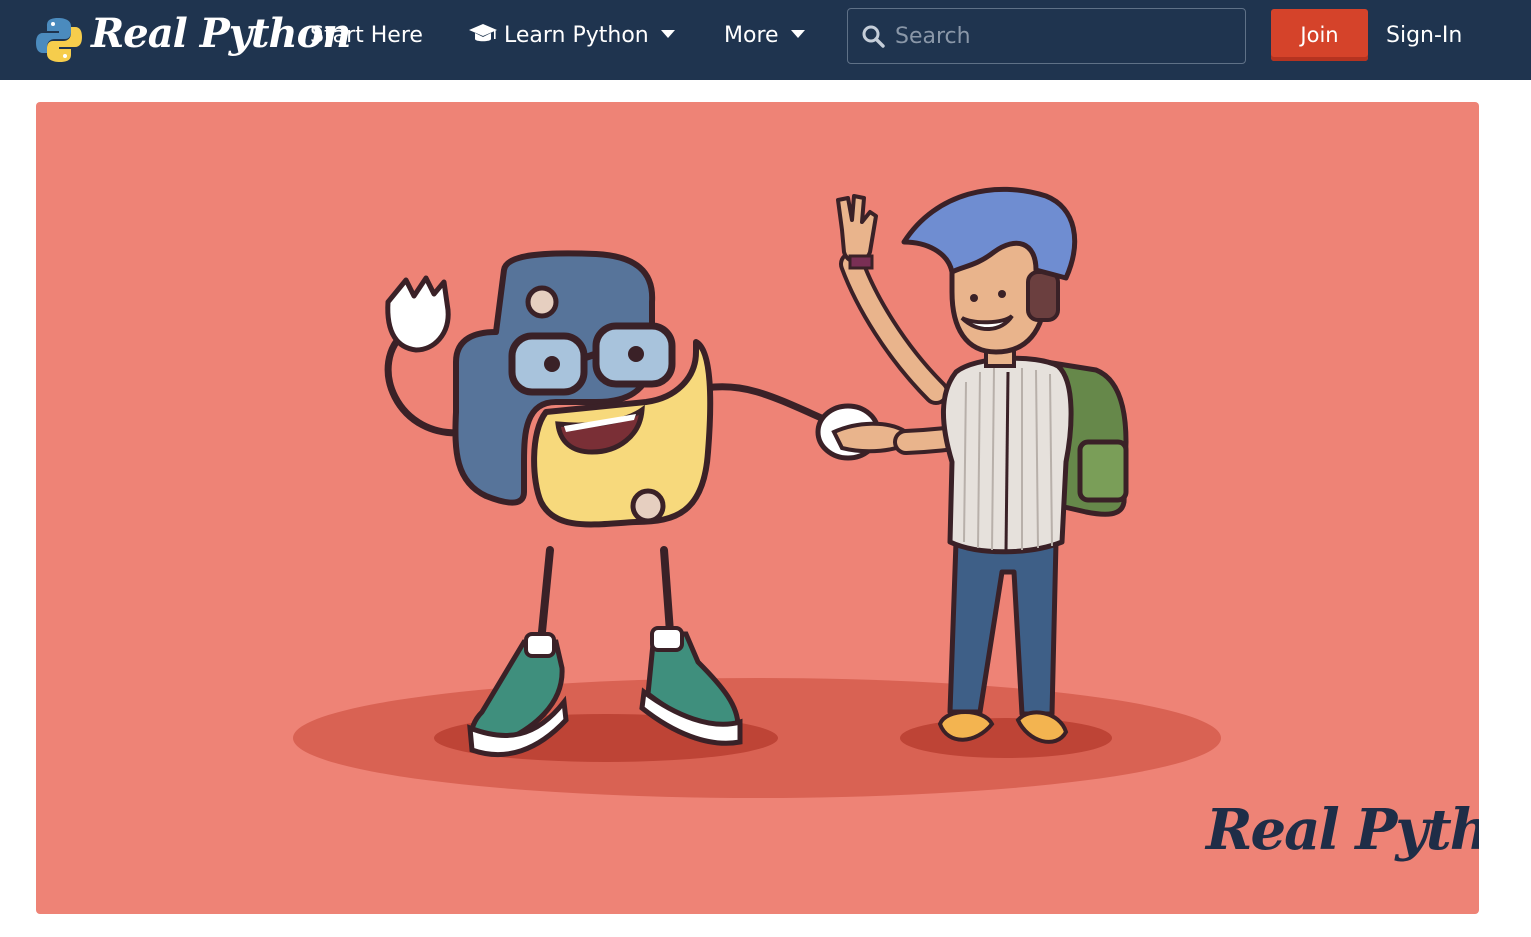 This screenshot has height=937, width=1531. I want to click on graduation-cap-icon, so click(483, 33).